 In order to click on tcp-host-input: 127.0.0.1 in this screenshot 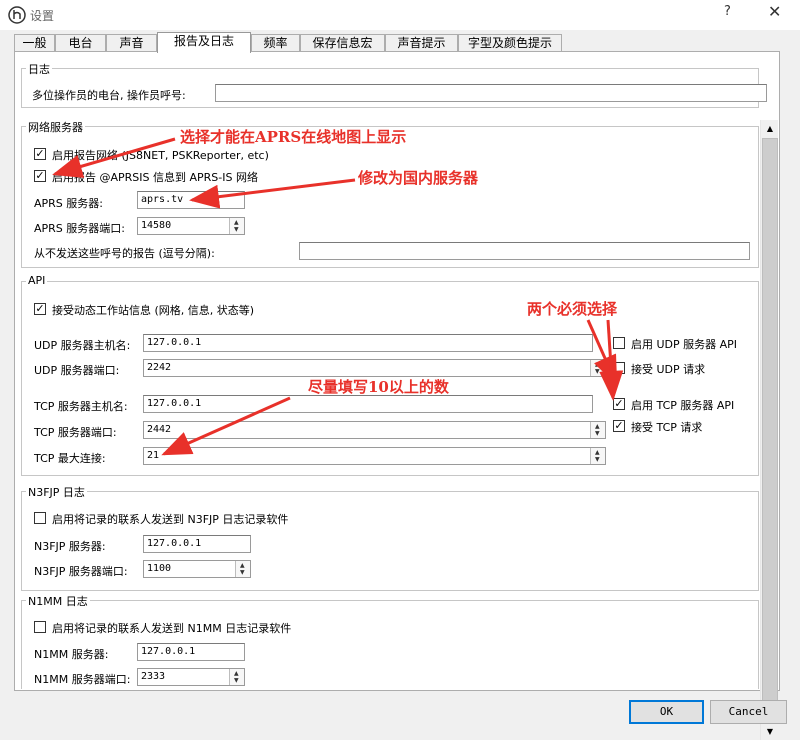, I will do `click(368, 404)`.